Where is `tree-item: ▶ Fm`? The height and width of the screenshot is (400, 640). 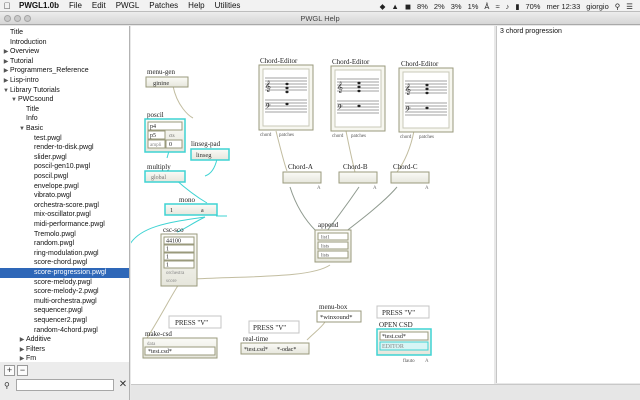
tree-item: ▶ Fm is located at coordinates (64, 358).